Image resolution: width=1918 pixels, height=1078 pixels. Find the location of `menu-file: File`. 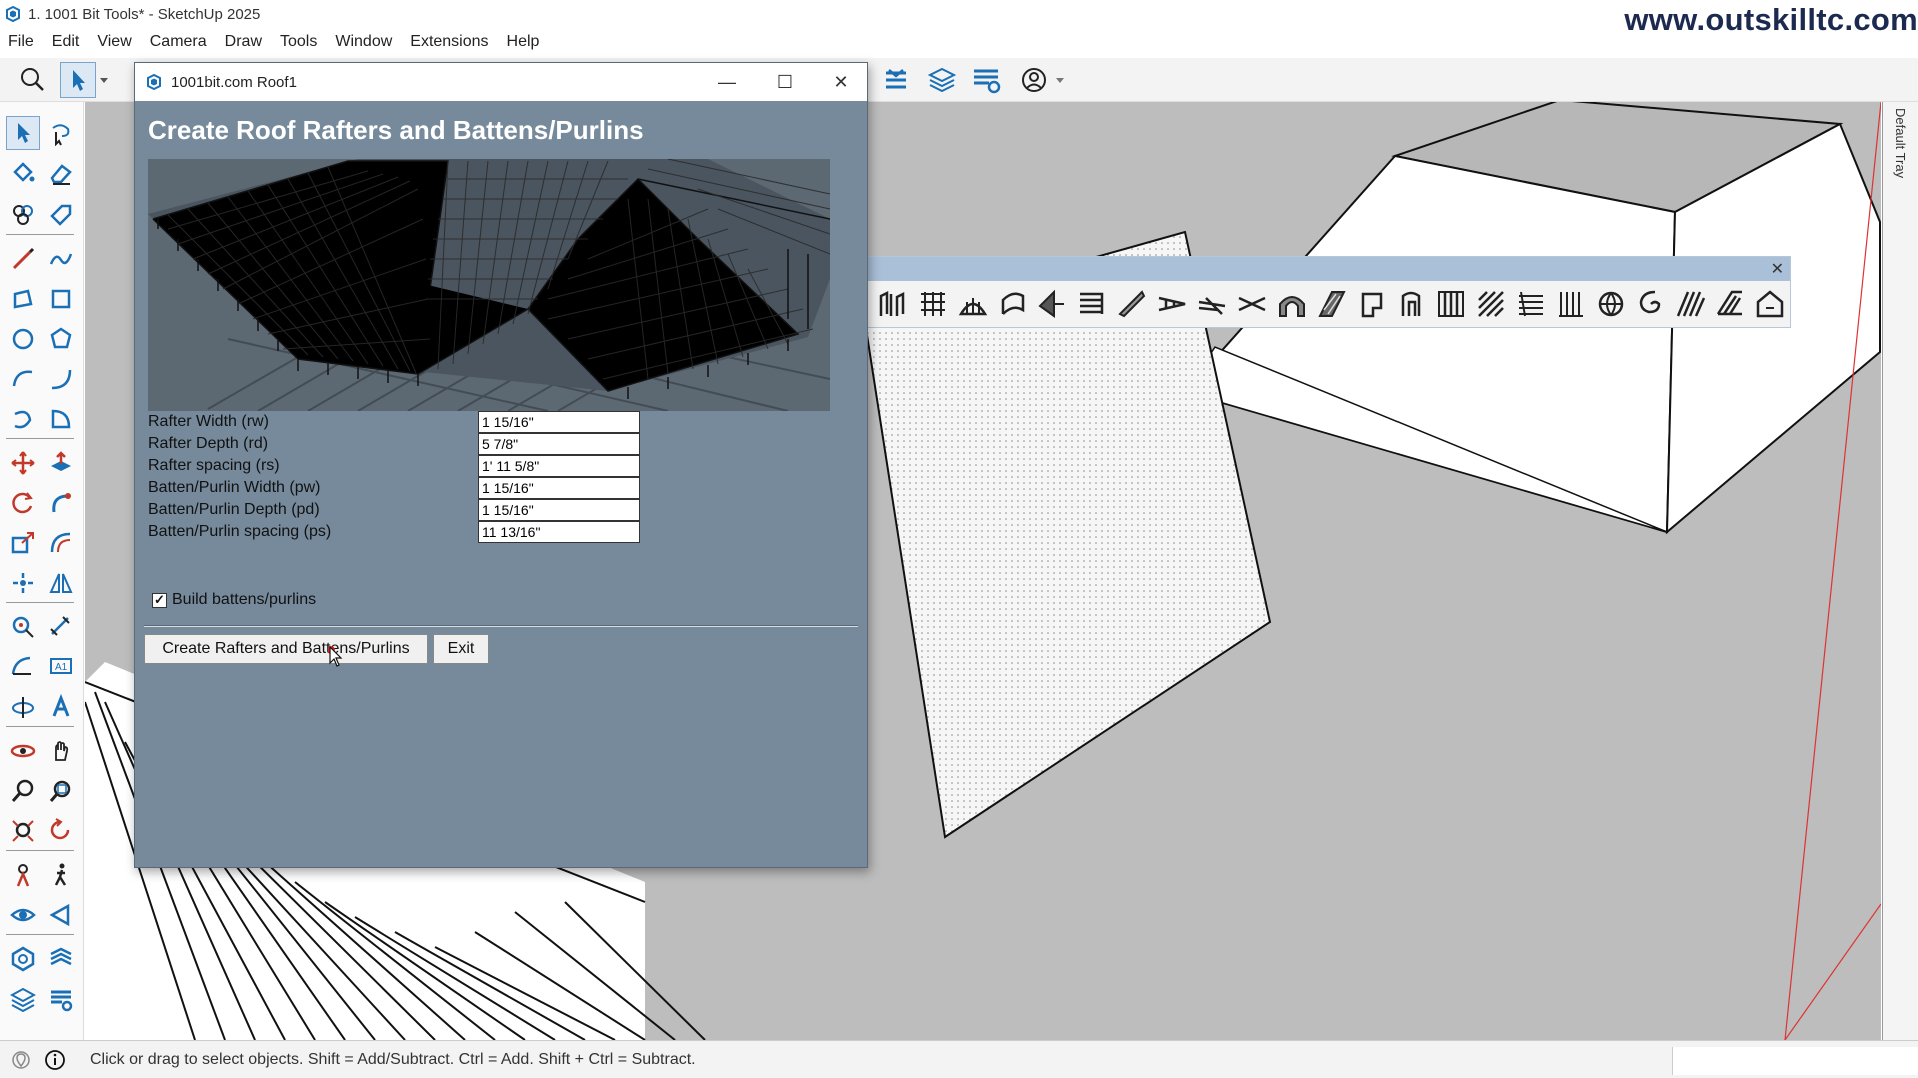

menu-file: File is located at coordinates (21, 42).